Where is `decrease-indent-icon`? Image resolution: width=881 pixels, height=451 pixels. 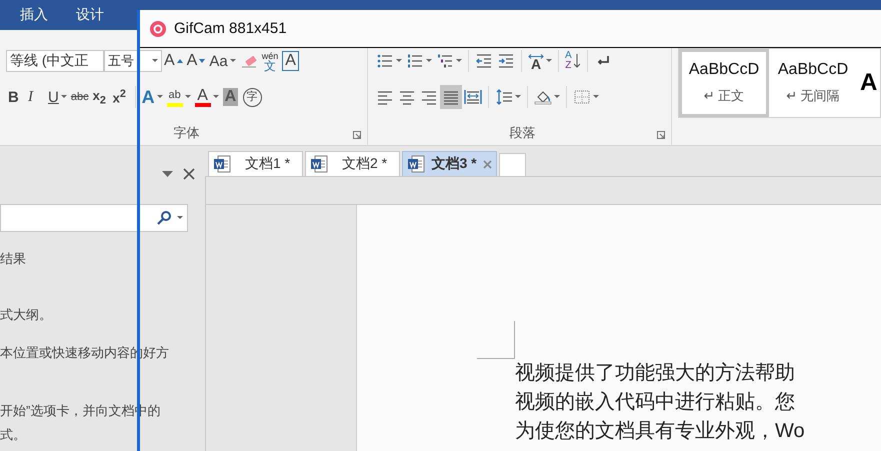 decrease-indent-icon is located at coordinates (484, 61).